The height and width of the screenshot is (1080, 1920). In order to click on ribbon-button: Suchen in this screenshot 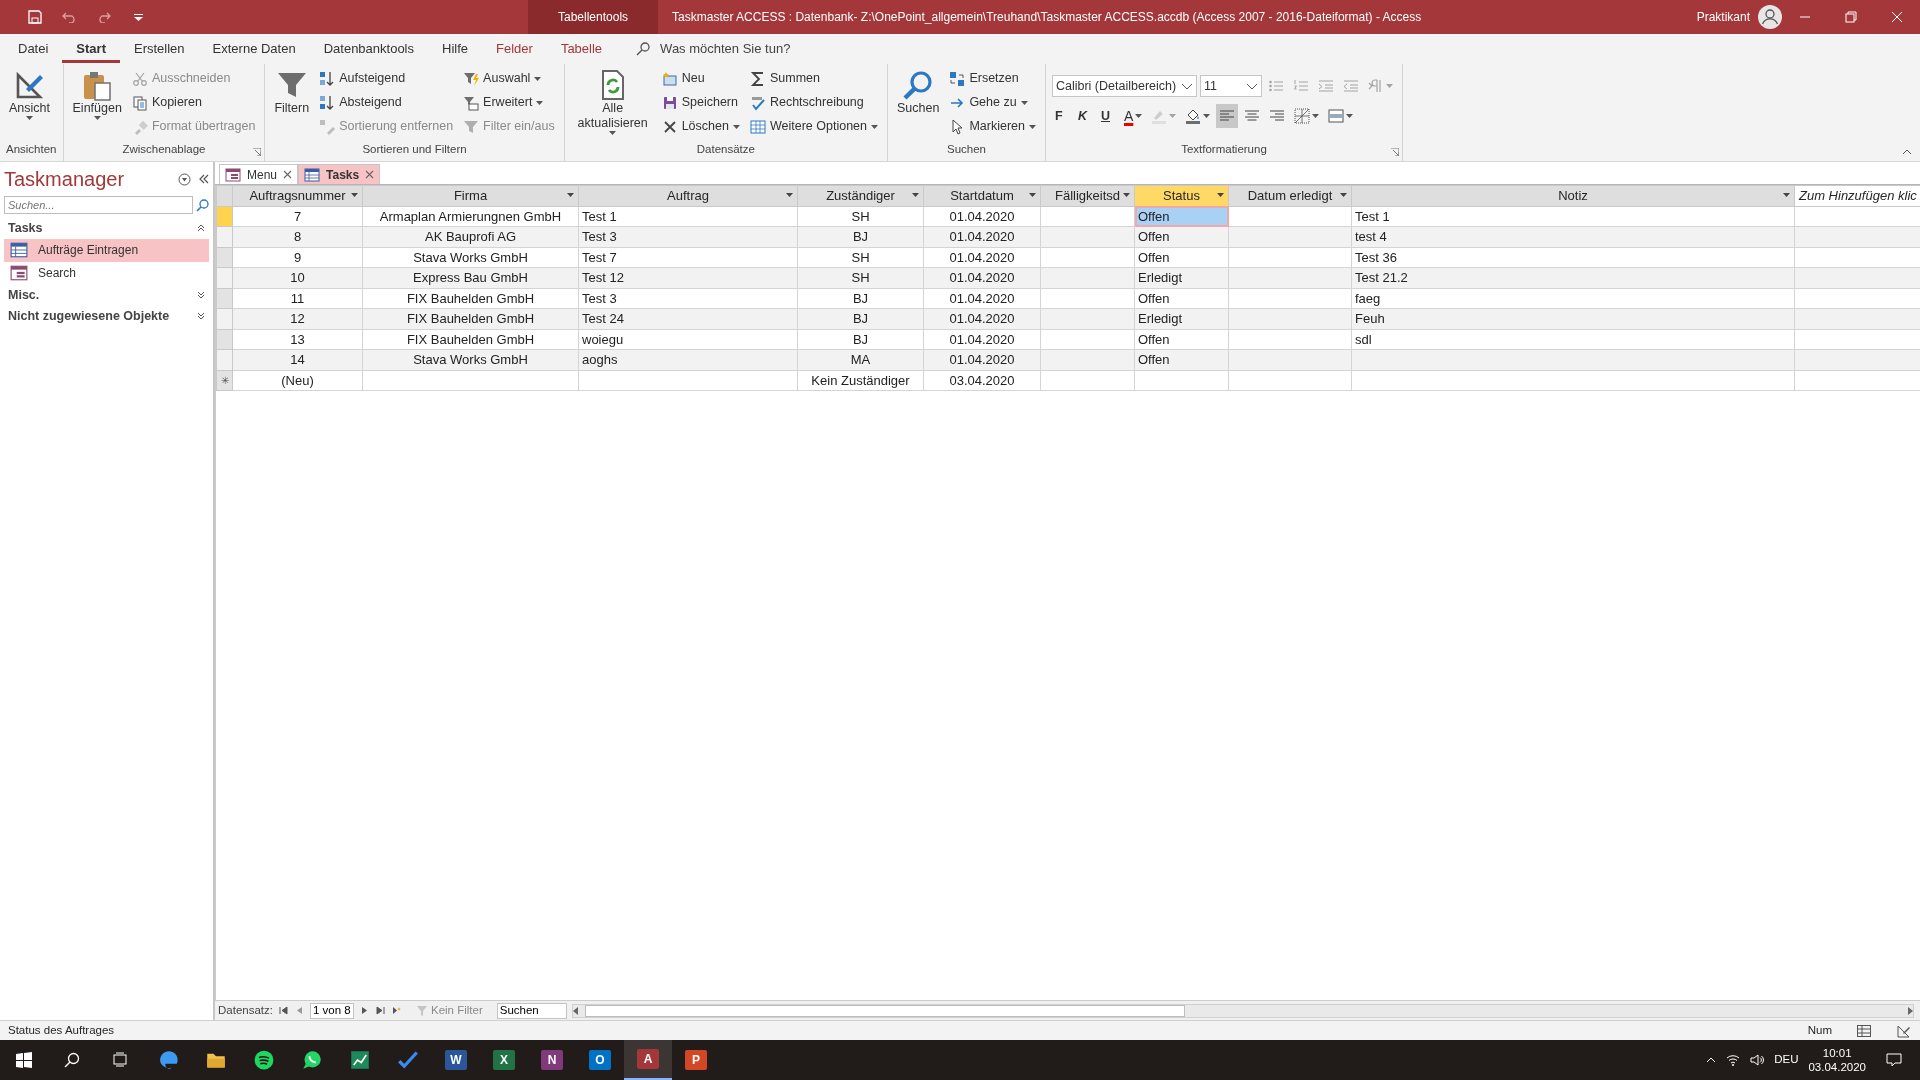, I will do `click(918, 92)`.